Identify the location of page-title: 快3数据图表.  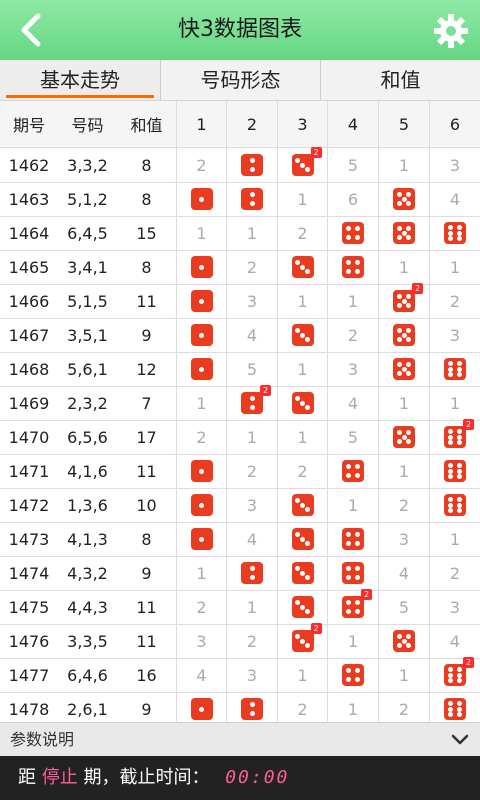
(240, 29).